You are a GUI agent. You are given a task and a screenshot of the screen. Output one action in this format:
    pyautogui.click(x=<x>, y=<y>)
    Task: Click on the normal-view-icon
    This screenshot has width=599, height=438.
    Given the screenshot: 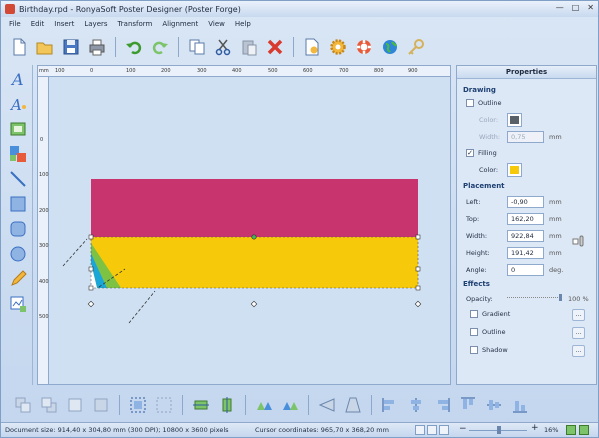 What is the action you would take?
    pyautogui.click(x=420, y=430)
    